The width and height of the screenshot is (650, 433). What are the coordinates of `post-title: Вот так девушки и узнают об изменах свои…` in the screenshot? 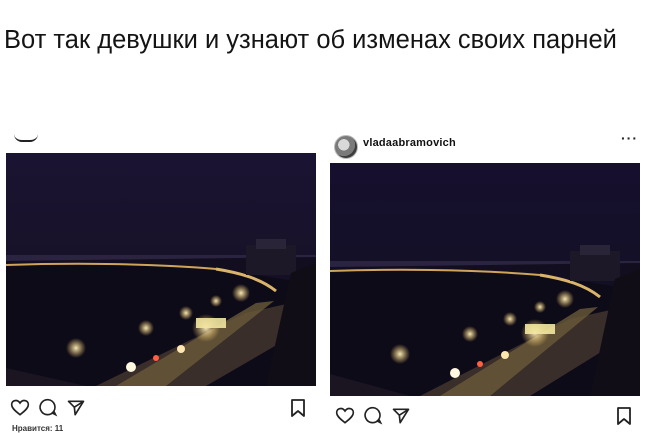 It's located at (310, 40).